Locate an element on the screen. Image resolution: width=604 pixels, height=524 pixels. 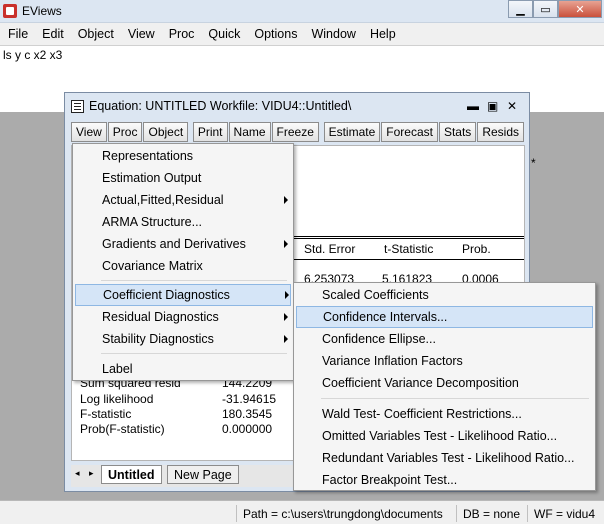
stat-label-probf: Prob(F-statistic) is located at coordinates (122, 429).